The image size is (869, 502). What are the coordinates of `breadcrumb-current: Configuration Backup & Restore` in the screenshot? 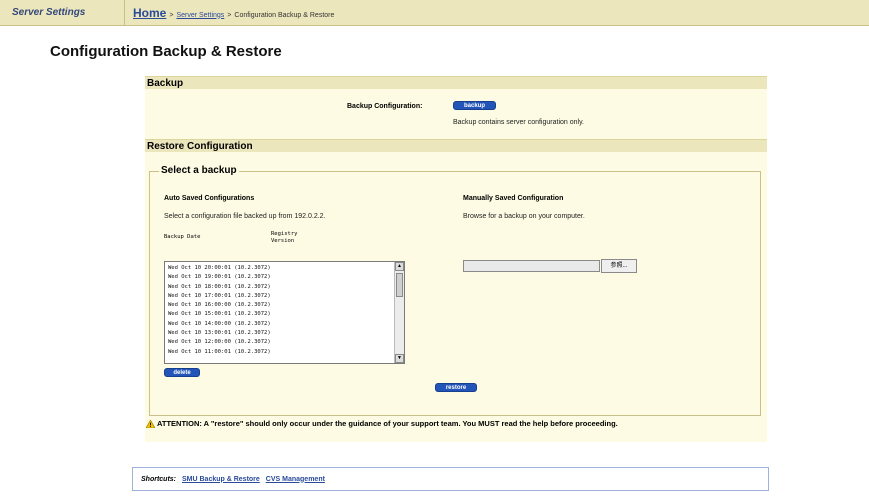 It's located at (284, 15).